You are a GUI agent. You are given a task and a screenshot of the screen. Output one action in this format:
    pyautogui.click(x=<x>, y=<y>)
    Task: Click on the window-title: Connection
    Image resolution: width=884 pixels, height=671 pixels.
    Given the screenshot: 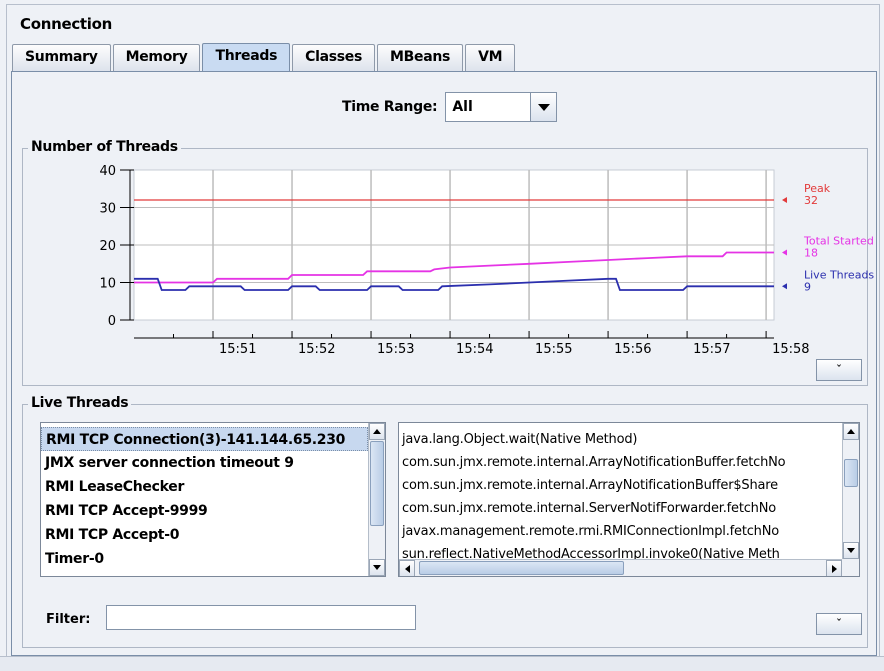 What is the action you would take?
    pyautogui.click(x=66, y=24)
    